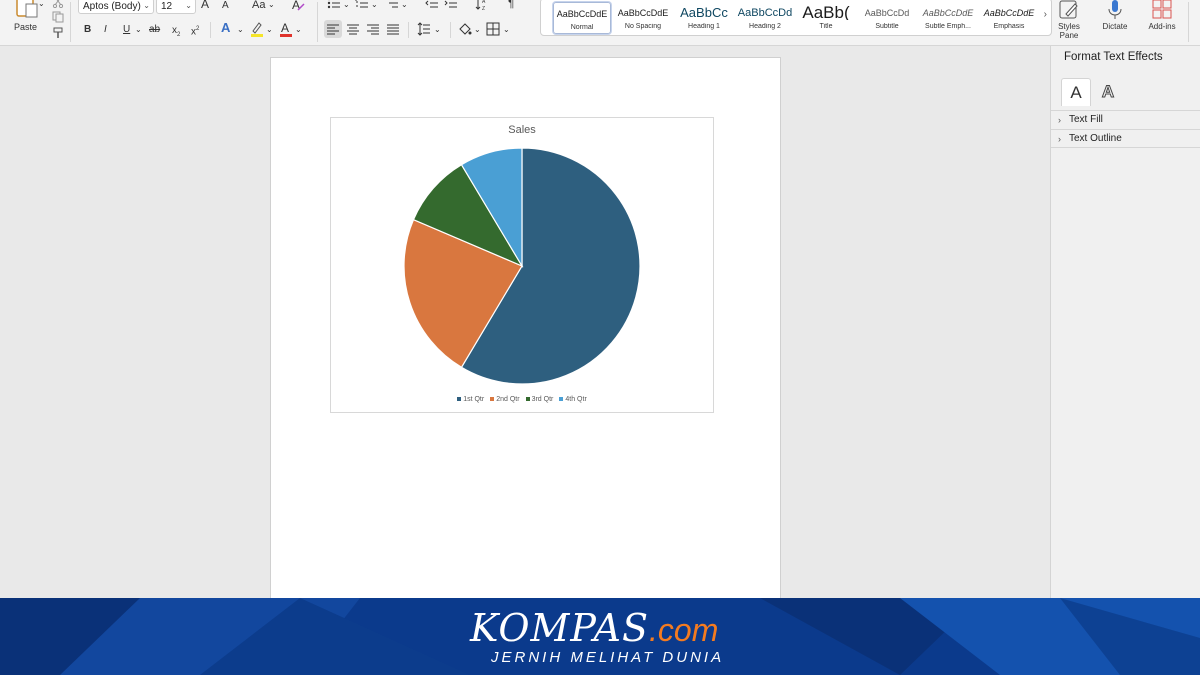  What do you see at coordinates (594, 628) in the screenshot?
I see `kompas-logo: KOMPAS.com` at bounding box center [594, 628].